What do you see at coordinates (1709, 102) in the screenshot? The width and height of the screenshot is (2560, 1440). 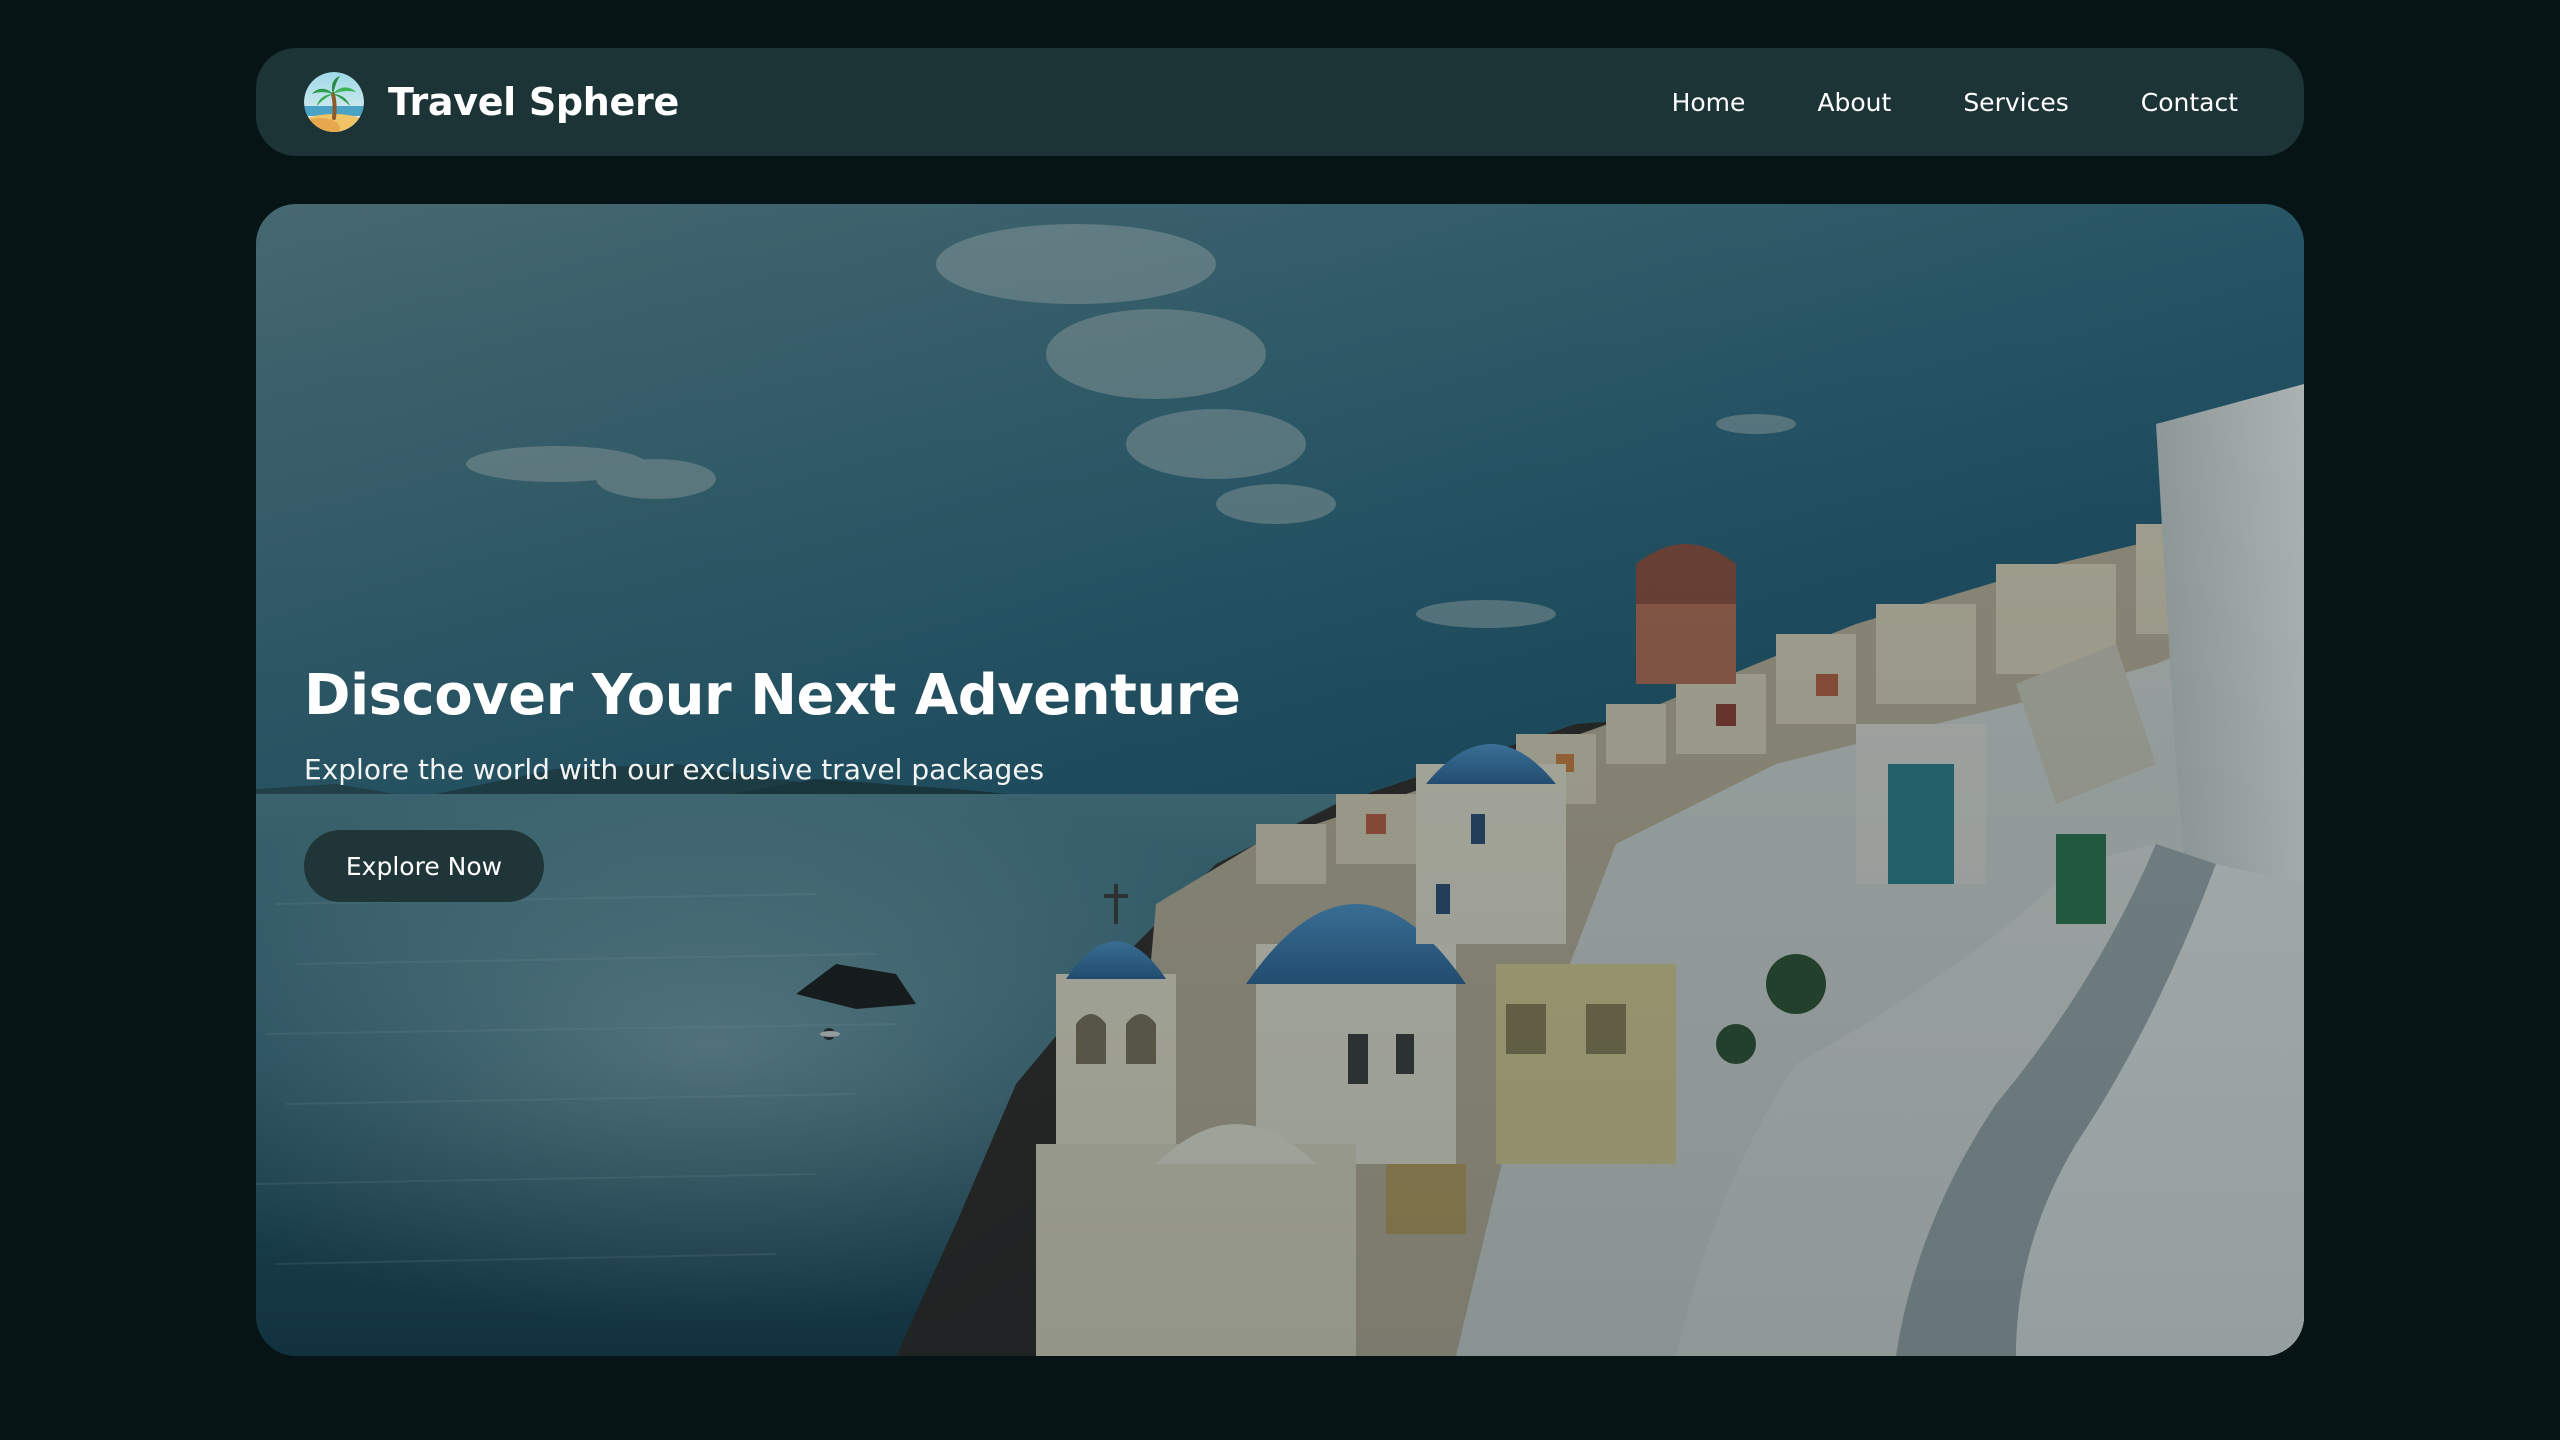 I see `nav-home-link: Home` at bounding box center [1709, 102].